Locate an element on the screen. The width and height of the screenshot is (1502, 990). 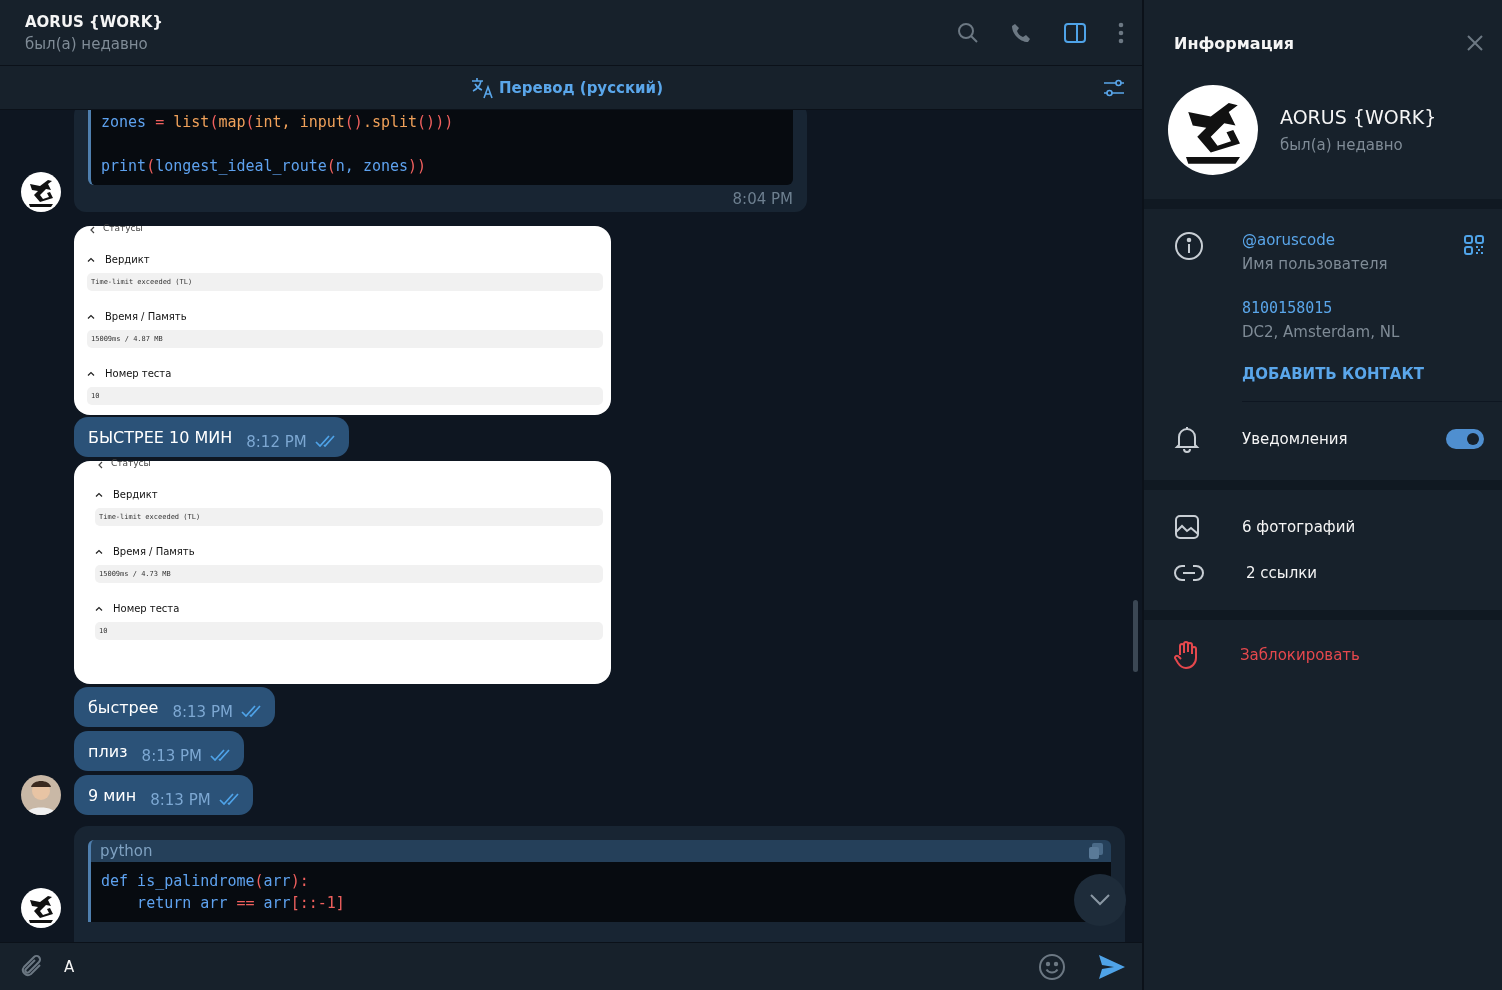
notifications-toggle is located at coordinates (1465, 439).